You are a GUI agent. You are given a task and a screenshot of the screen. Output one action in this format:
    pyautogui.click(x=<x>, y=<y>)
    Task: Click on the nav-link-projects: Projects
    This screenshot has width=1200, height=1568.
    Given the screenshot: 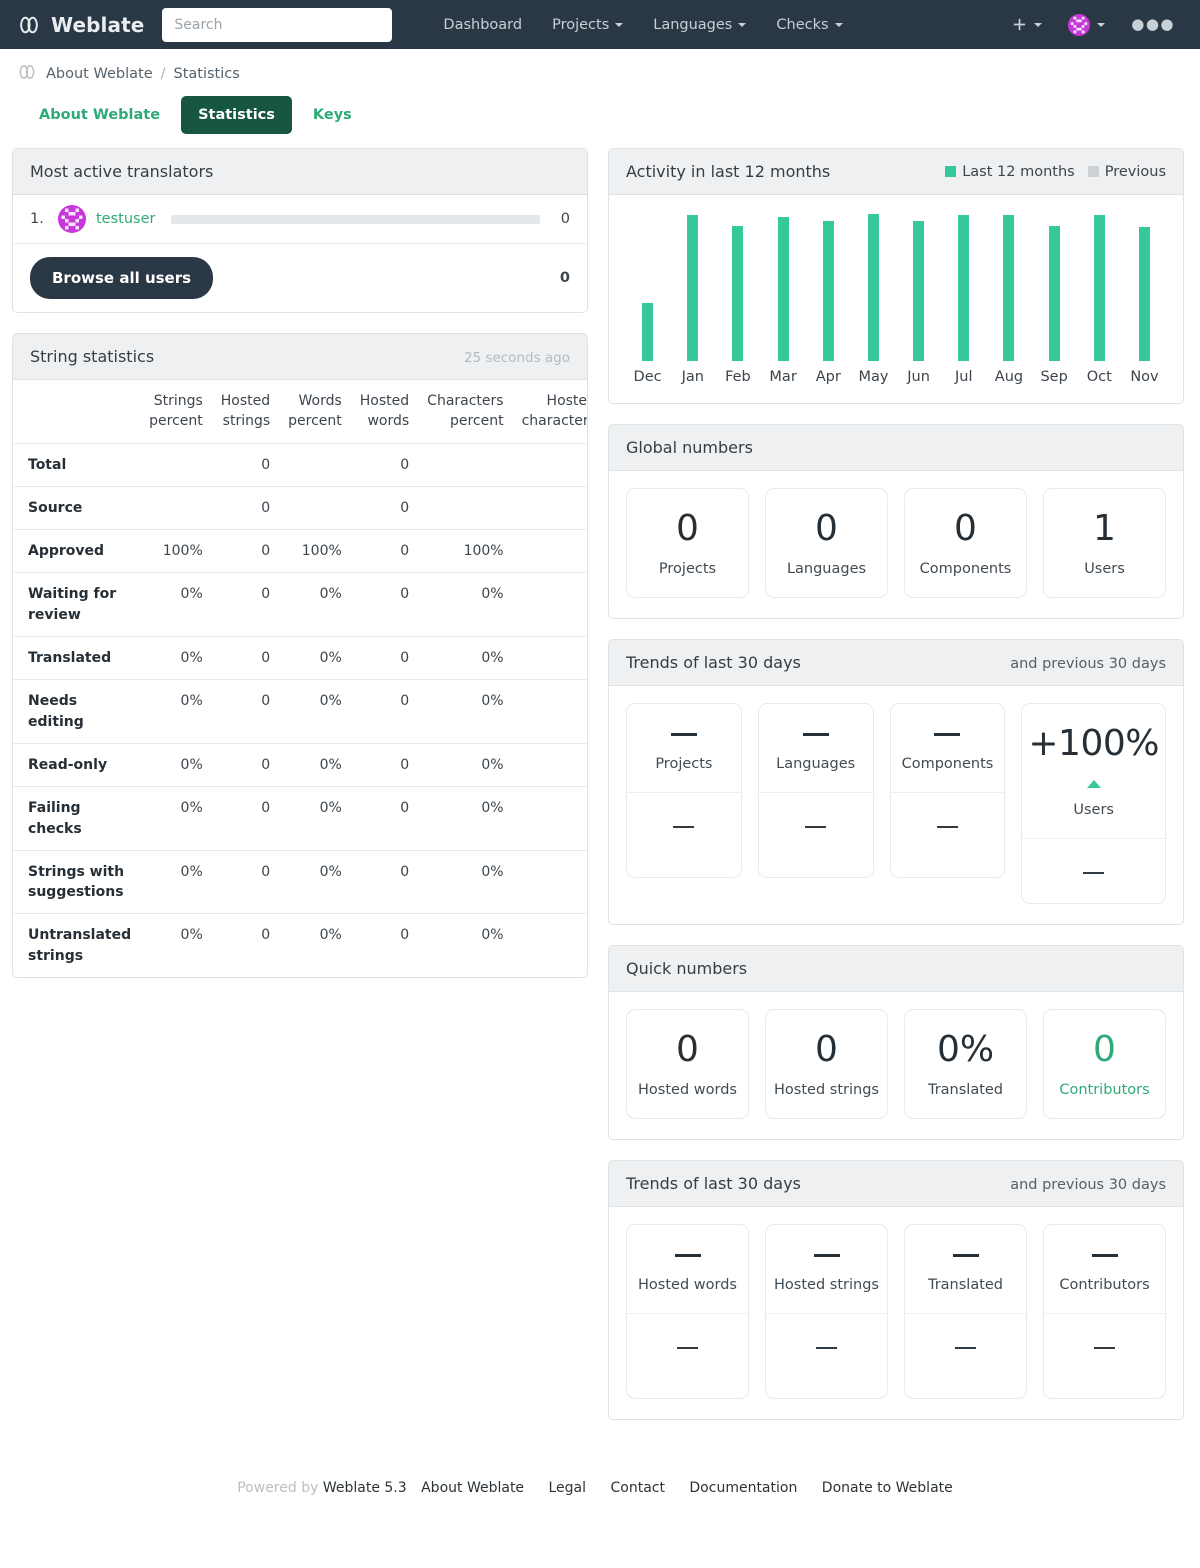 What is the action you would take?
    pyautogui.click(x=587, y=25)
    